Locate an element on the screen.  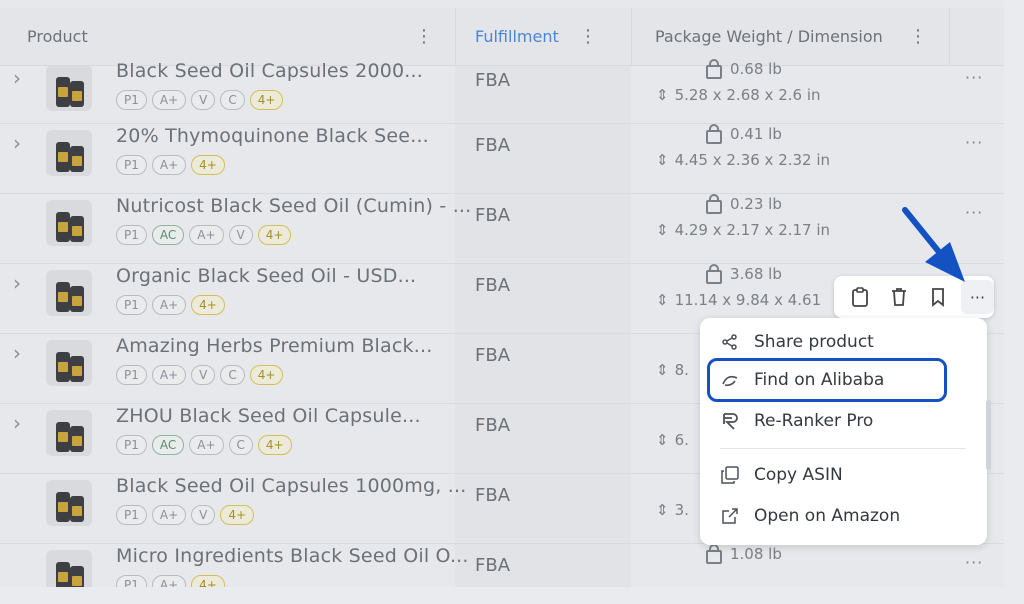
package-dimension: ⇕ 4.45 x 2.36 x 2.32 in is located at coordinates (743, 160).